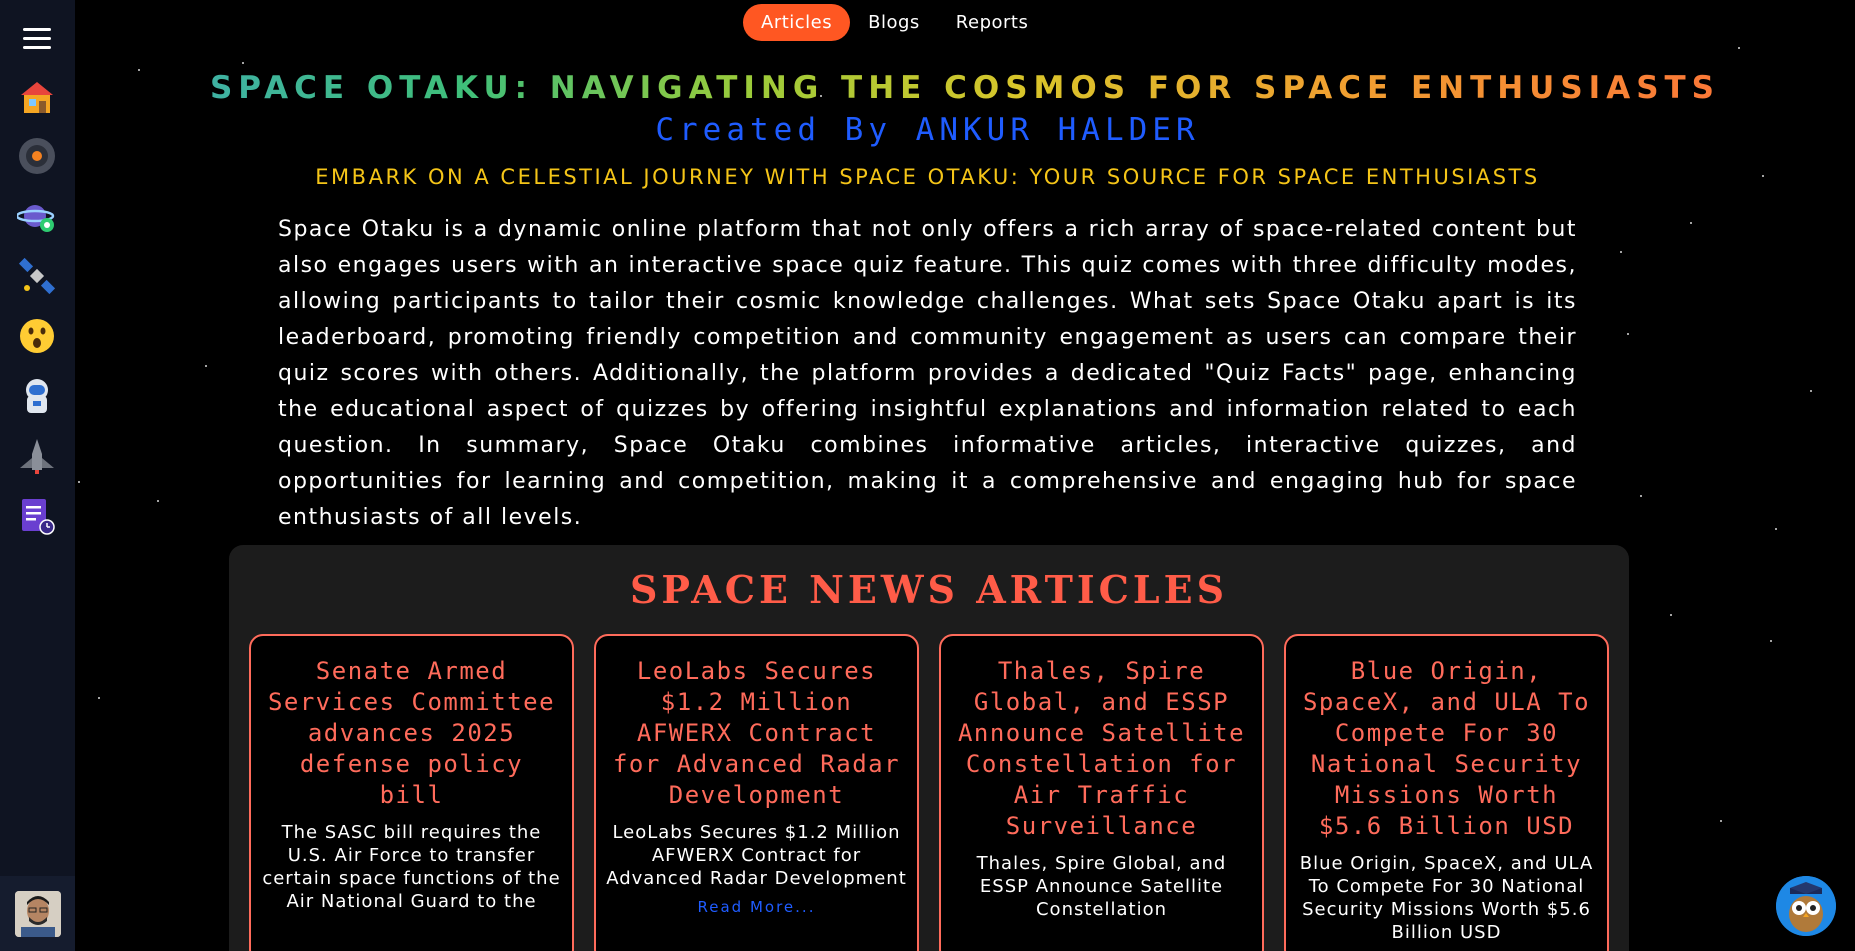 The width and height of the screenshot is (1855, 951). I want to click on astronaut-icon, so click(37, 396).